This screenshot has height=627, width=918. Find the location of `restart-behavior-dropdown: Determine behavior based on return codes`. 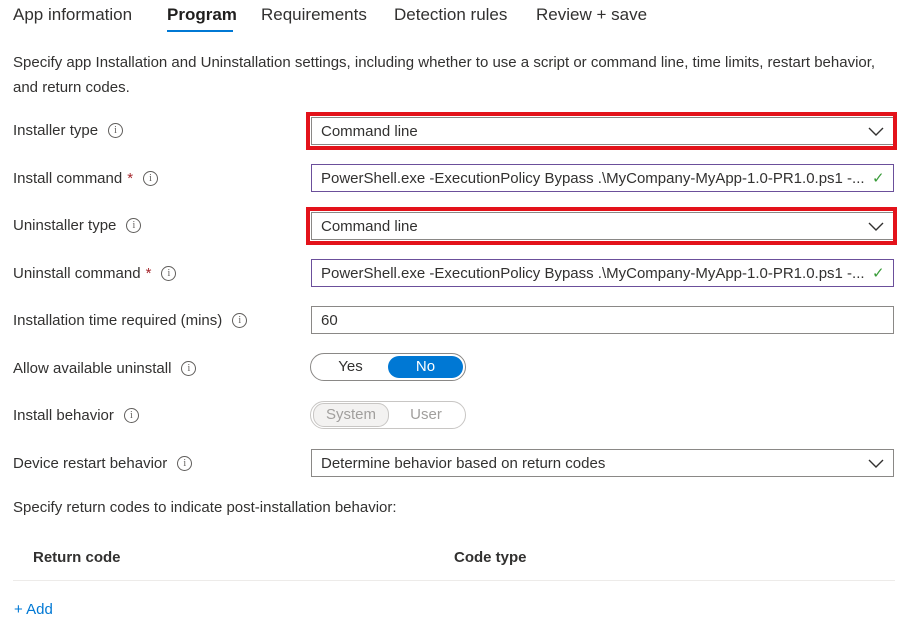

restart-behavior-dropdown: Determine behavior based on return codes is located at coordinates (602, 463).